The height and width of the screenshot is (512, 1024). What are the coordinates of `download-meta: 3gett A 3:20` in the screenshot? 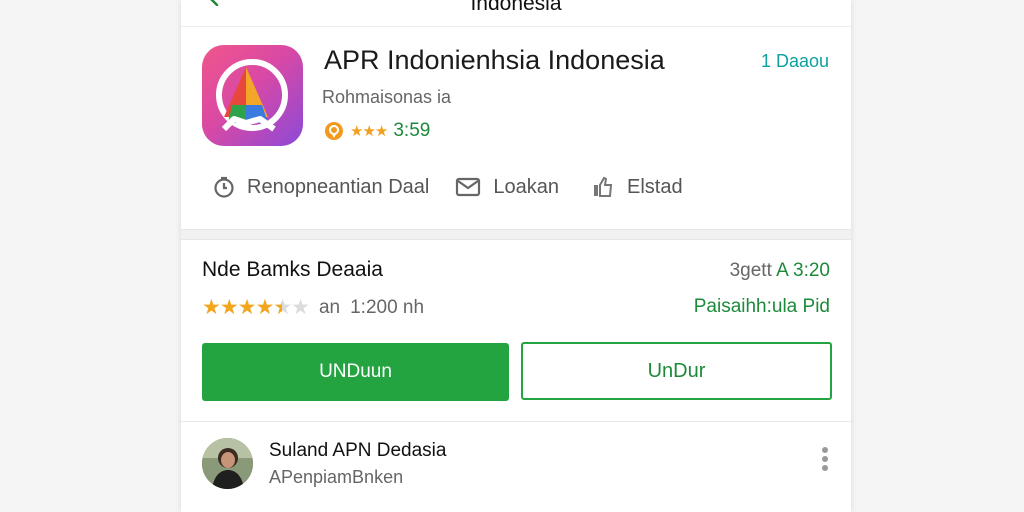 It's located at (780, 271).